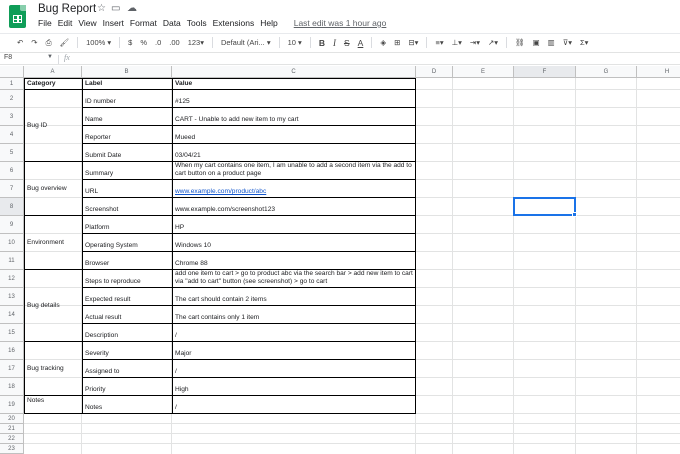 This screenshot has width=680, height=454. What do you see at coordinates (53, 242) in the screenshot?
I see `category-cell: Environment` at bounding box center [53, 242].